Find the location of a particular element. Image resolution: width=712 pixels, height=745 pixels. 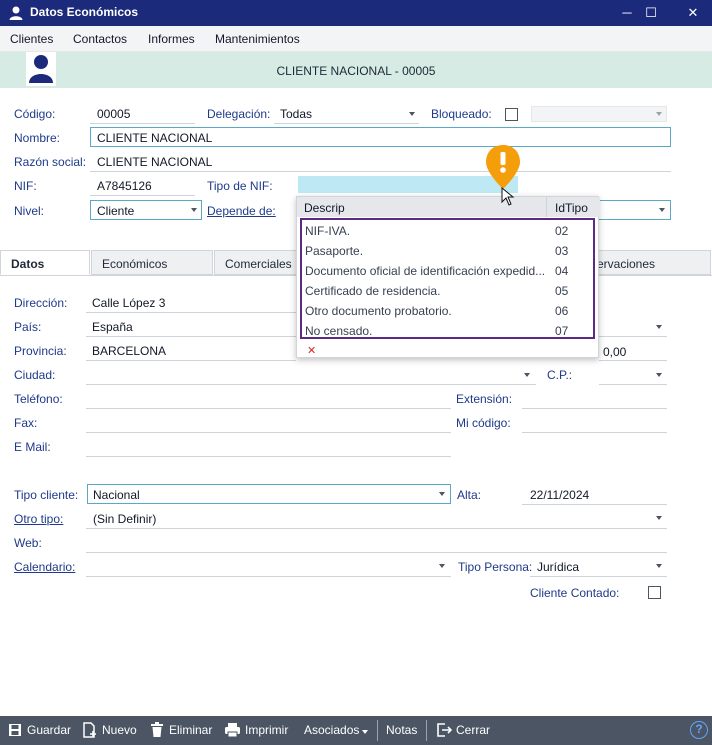

title-bar: Datos Económicos ─ ☐ ✕ is located at coordinates (356, 13).